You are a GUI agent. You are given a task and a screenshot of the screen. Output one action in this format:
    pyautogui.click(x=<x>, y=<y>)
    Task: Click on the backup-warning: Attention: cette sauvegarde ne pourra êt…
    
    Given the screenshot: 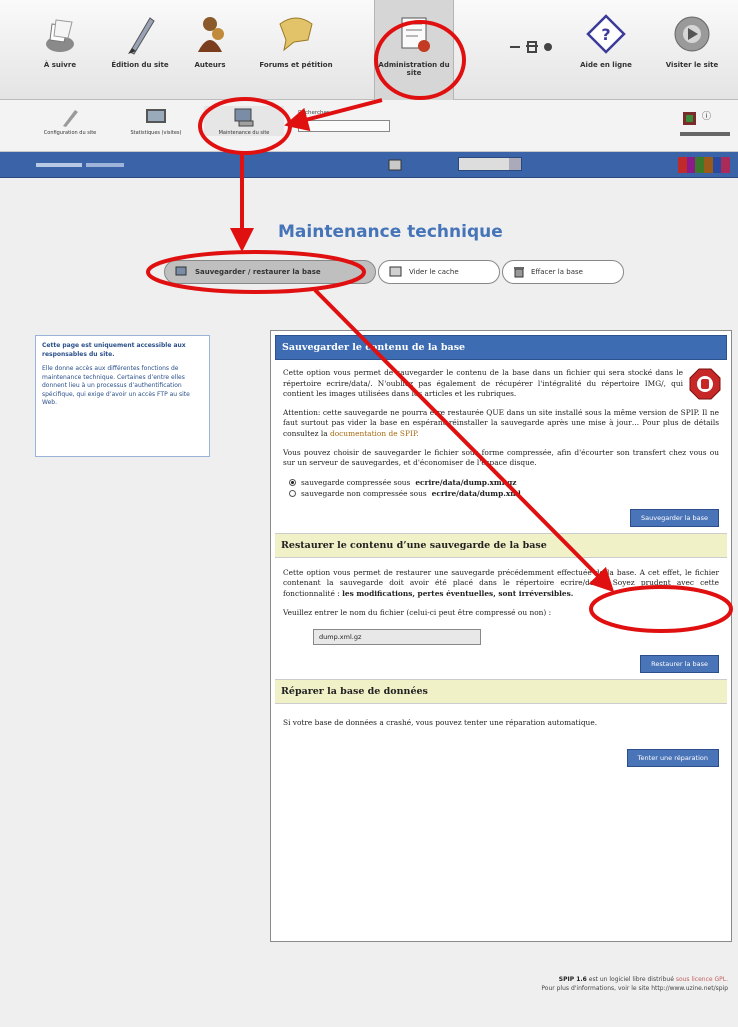 What is the action you would take?
    pyautogui.click(x=501, y=422)
    